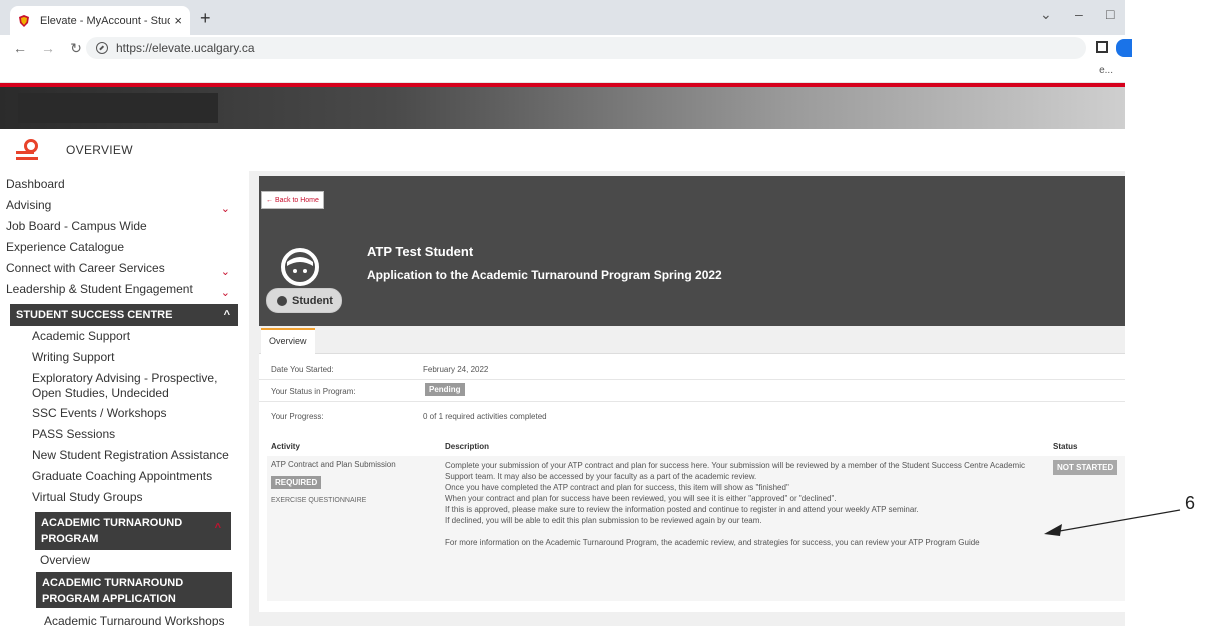 The width and height of the screenshot is (1210, 626). I want to click on profile-icon, so click(1124, 48).